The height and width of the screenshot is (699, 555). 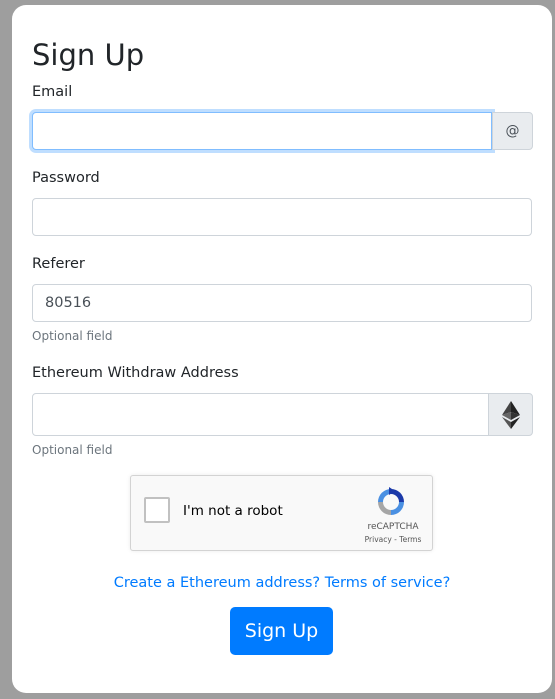 What do you see at coordinates (135, 373) in the screenshot?
I see `ethereum-label: Ethereum Withdraw Address` at bounding box center [135, 373].